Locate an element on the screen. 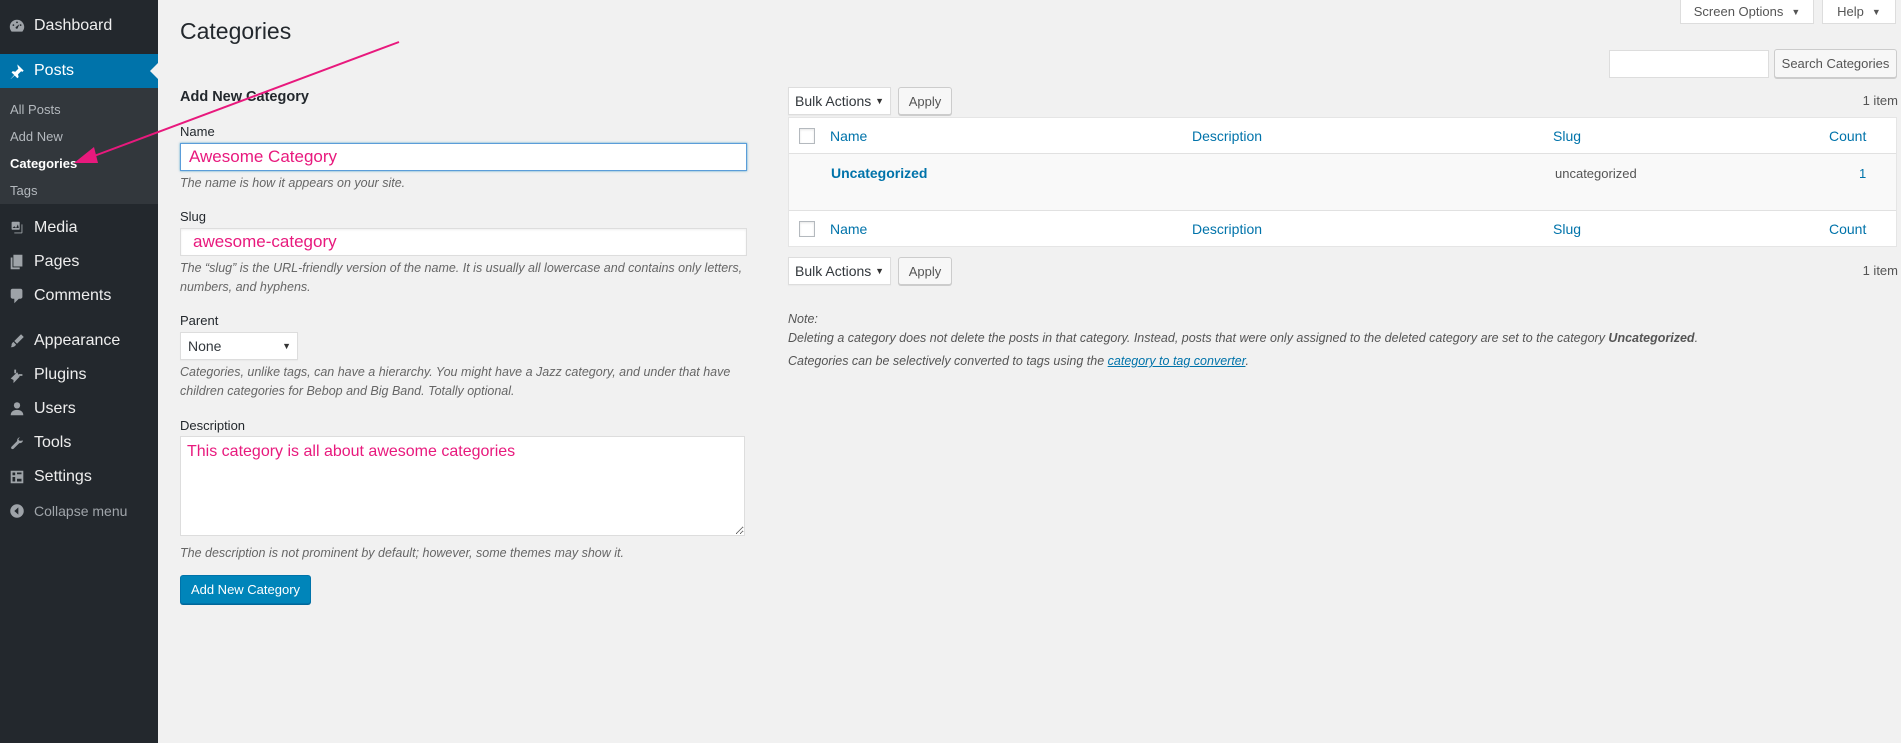  apply-button-top: Apply is located at coordinates (925, 101).